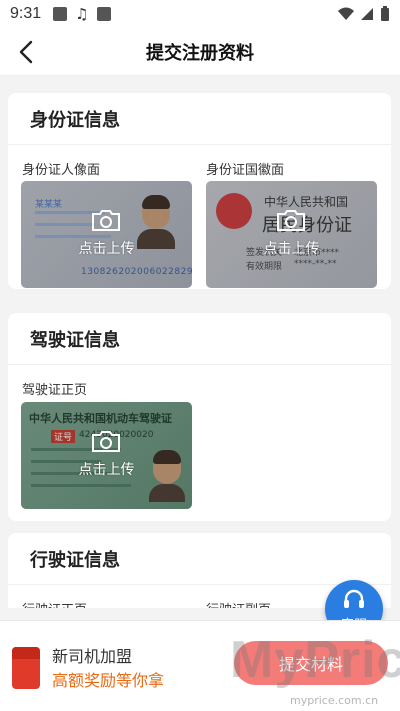 The height and width of the screenshot is (711, 400). Describe the element at coordinates (199, 339) in the screenshot. I see `section-title-license: 驾驶证信息` at that location.